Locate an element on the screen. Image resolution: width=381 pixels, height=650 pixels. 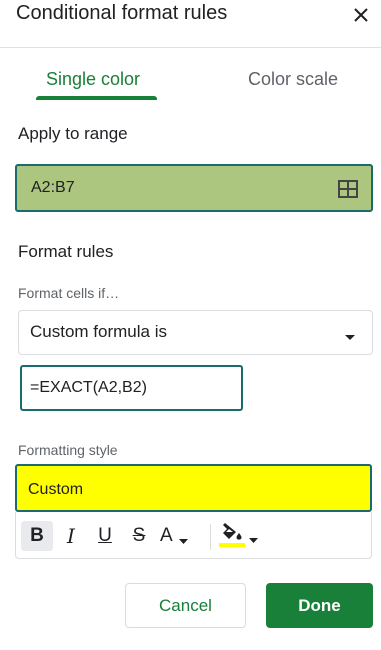
cancel-button: Cancel is located at coordinates (185, 605).